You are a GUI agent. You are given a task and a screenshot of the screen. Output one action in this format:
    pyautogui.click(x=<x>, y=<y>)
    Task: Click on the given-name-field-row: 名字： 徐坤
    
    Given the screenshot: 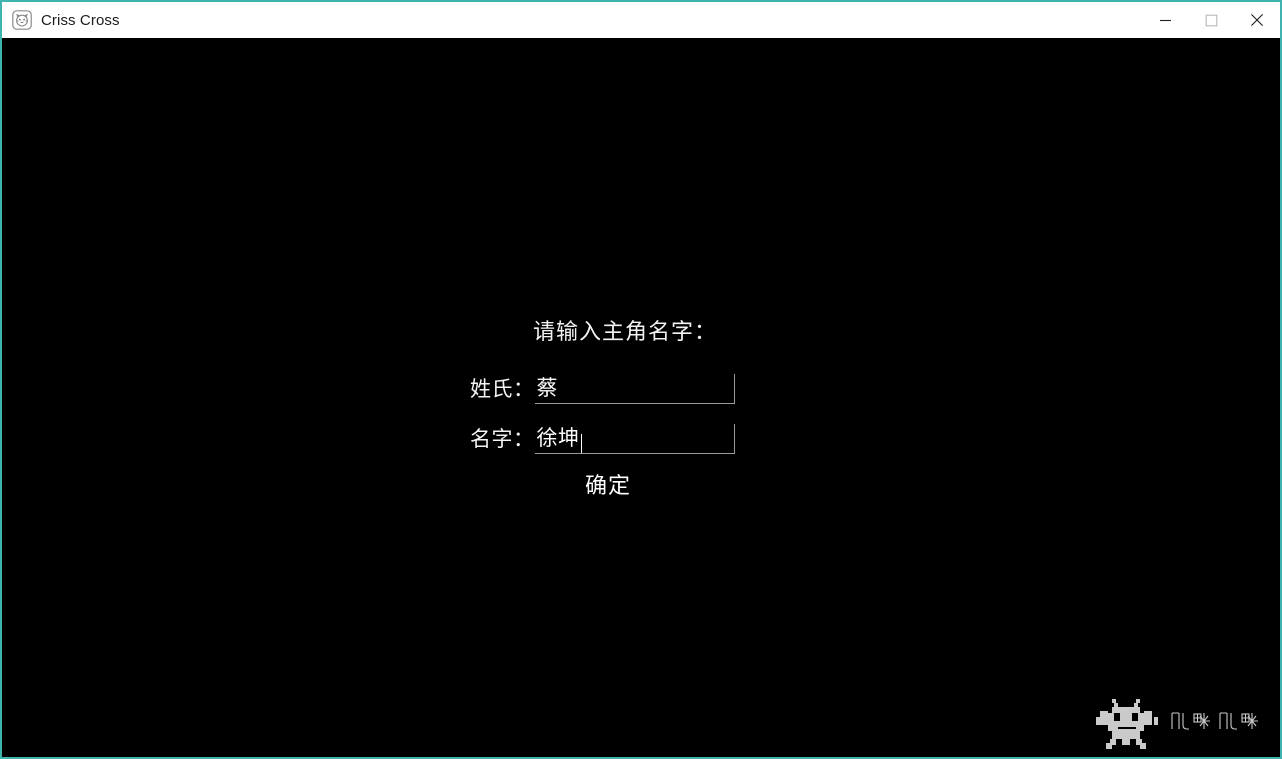 What is the action you would take?
    pyautogui.click(x=602, y=438)
    